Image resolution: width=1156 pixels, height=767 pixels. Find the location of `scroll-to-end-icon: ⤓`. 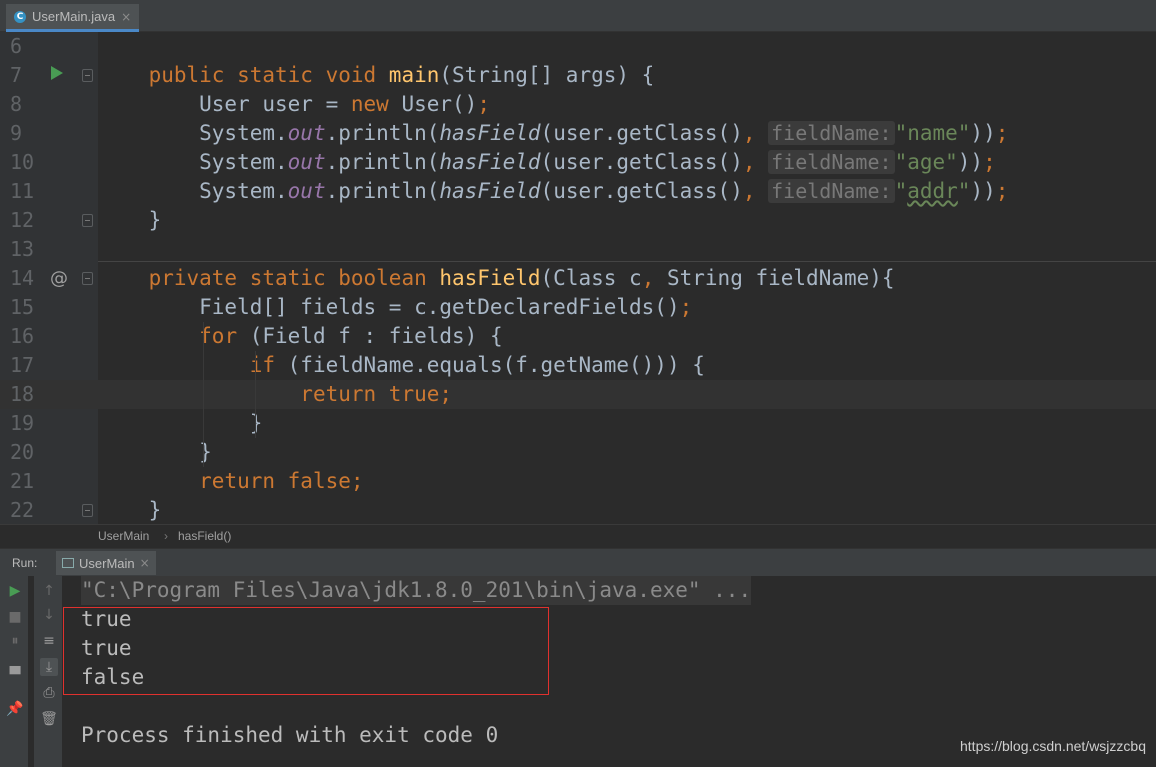

scroll-to-end-icon: ⤓ is located at coordinates (49, 667).